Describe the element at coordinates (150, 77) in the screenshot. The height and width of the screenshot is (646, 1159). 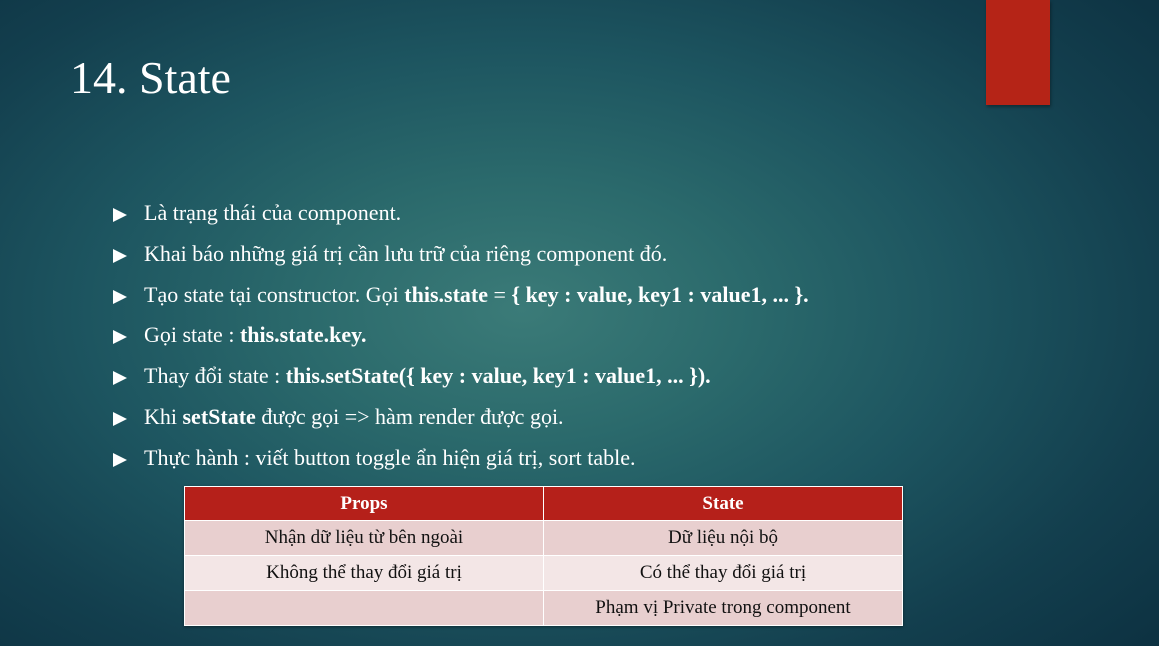
I see `slide-title: 14. State` at that location.